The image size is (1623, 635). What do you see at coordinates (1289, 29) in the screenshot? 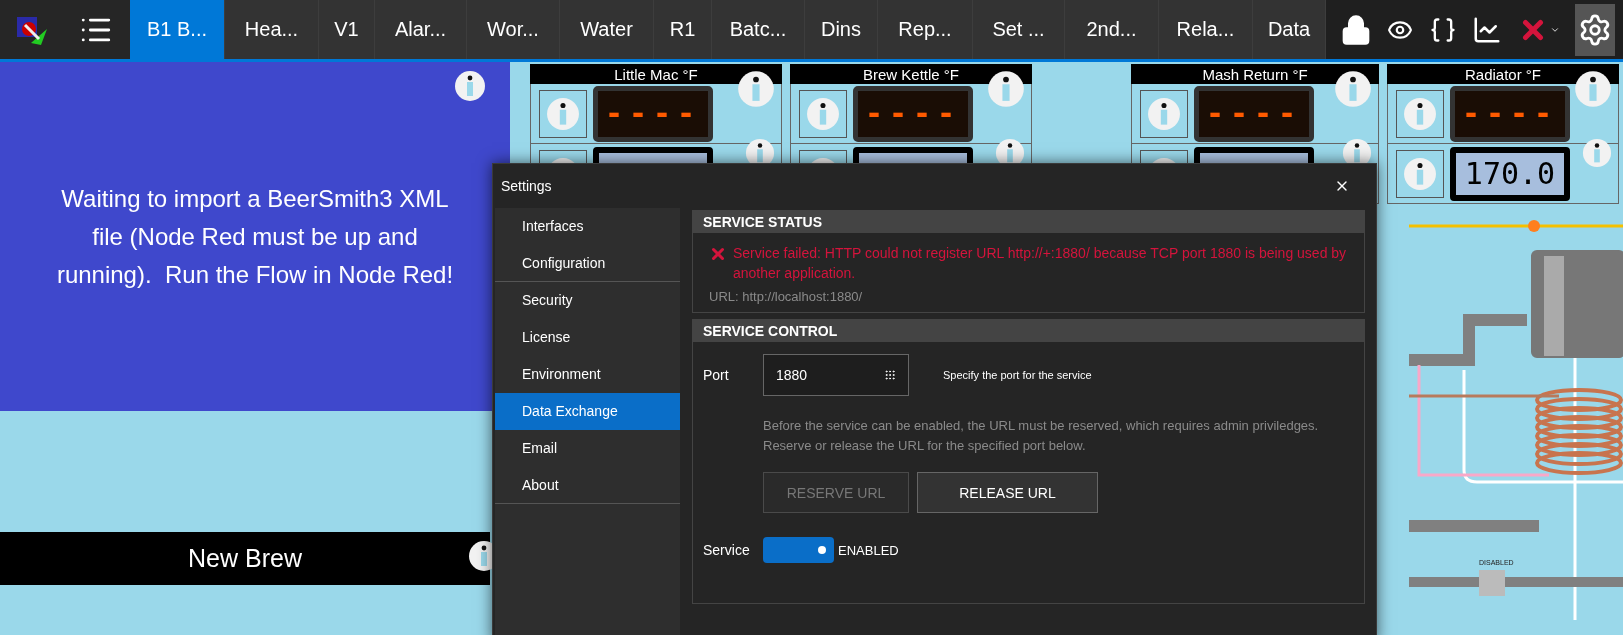
I see `tab: Data` at bounding box center [1289, 29].